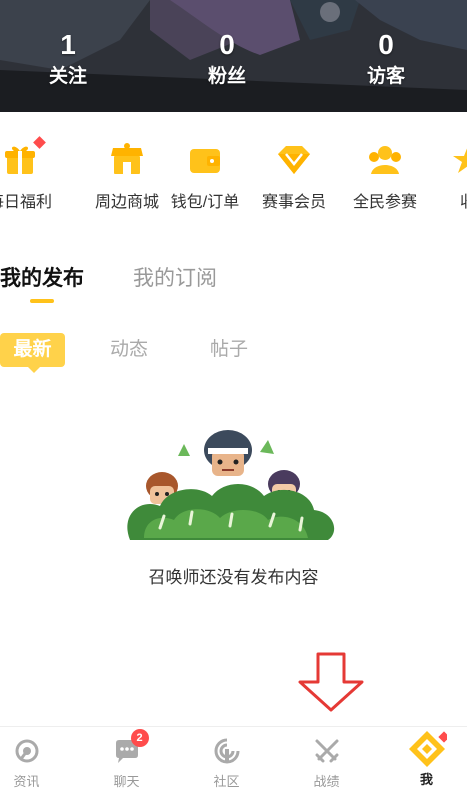 Image resolution: width=467 pixels, height=791 pixels. Describe the element at coordinates (26, 781) in the screenshot. I see `nav-label: 资讯` at that location.